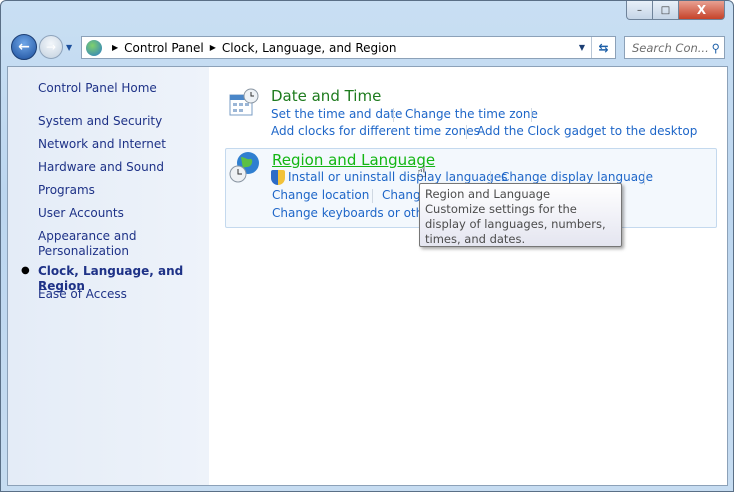 This screenshot has width=734, height=492. What do you see at coordinates (587, 131) in the screenshot?
I see `link-clock-gadget: Add the Clock gadget to the desktop` at bounding box center [587, 131].